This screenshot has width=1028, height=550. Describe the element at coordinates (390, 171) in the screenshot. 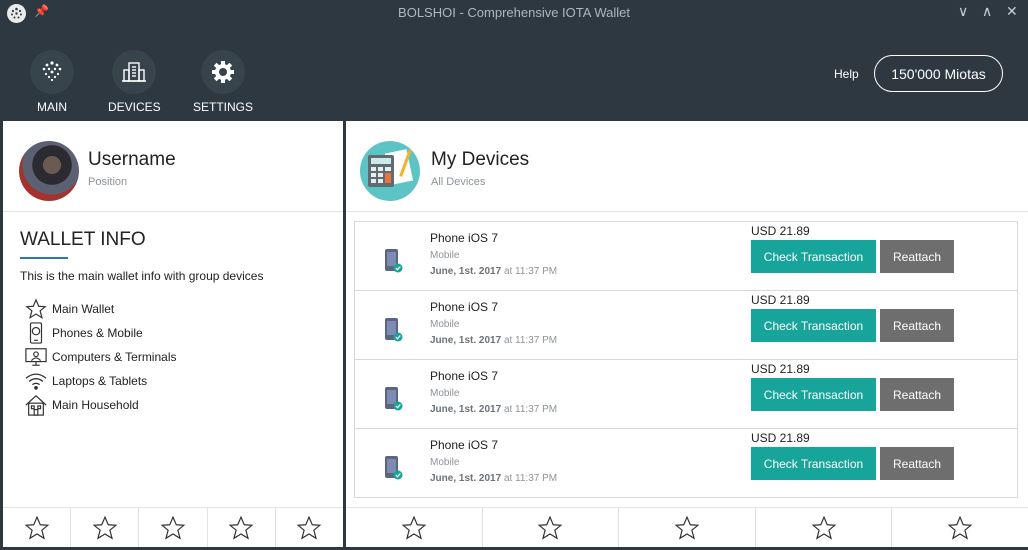

I see `calculator-icon` at that location.